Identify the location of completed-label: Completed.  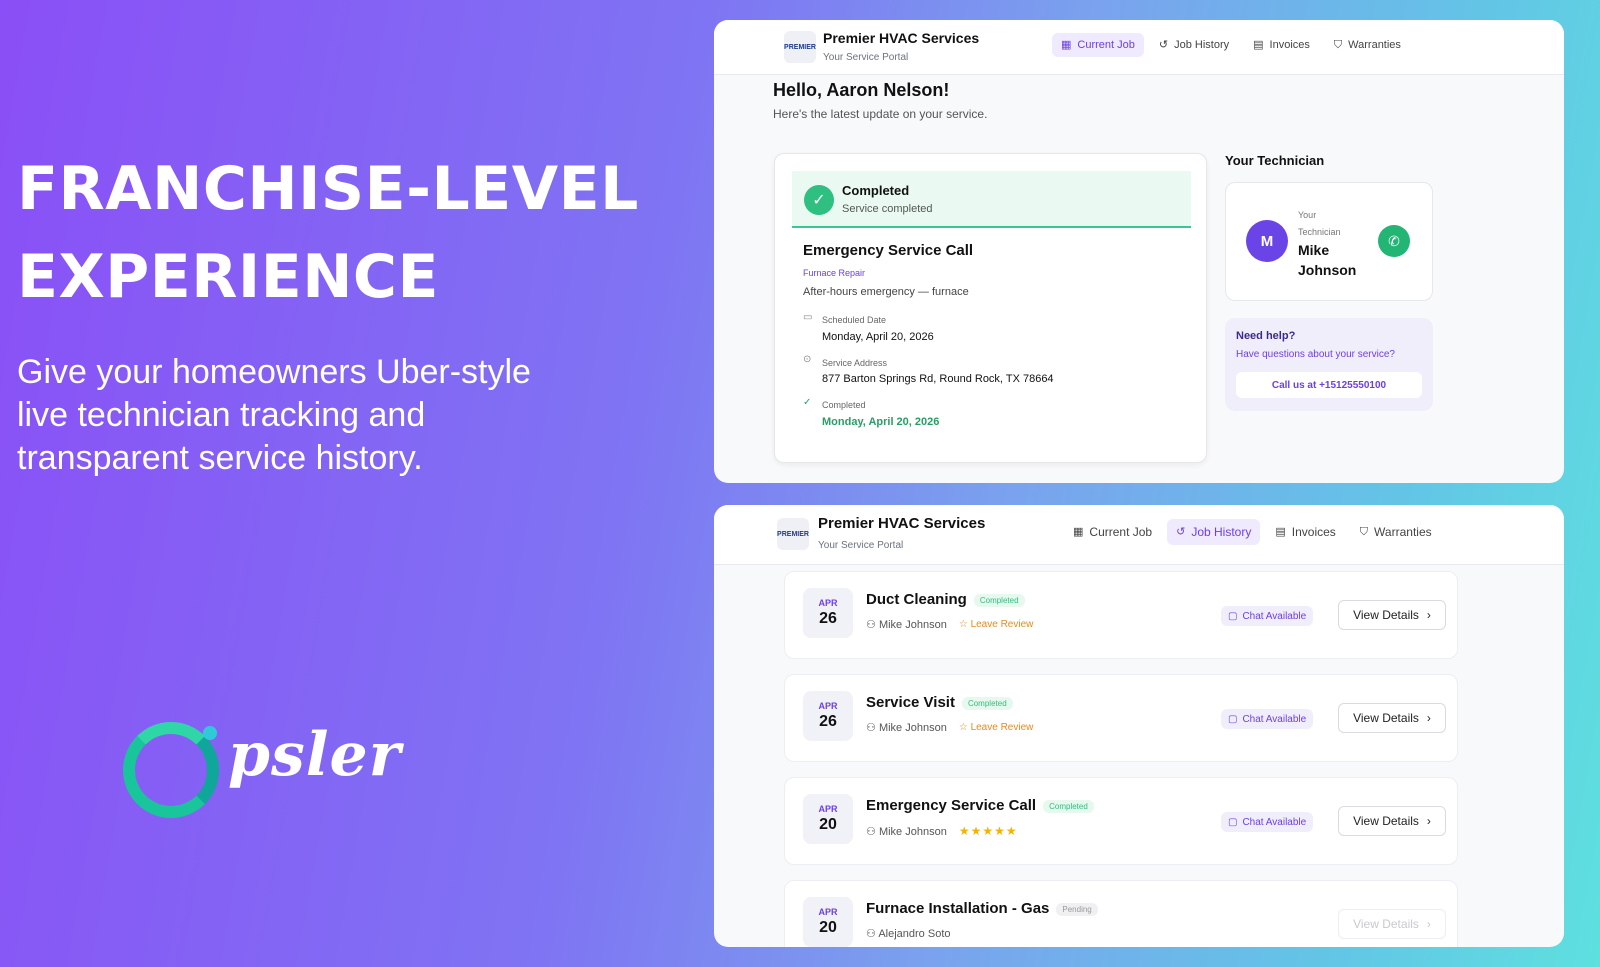
(844, 405).